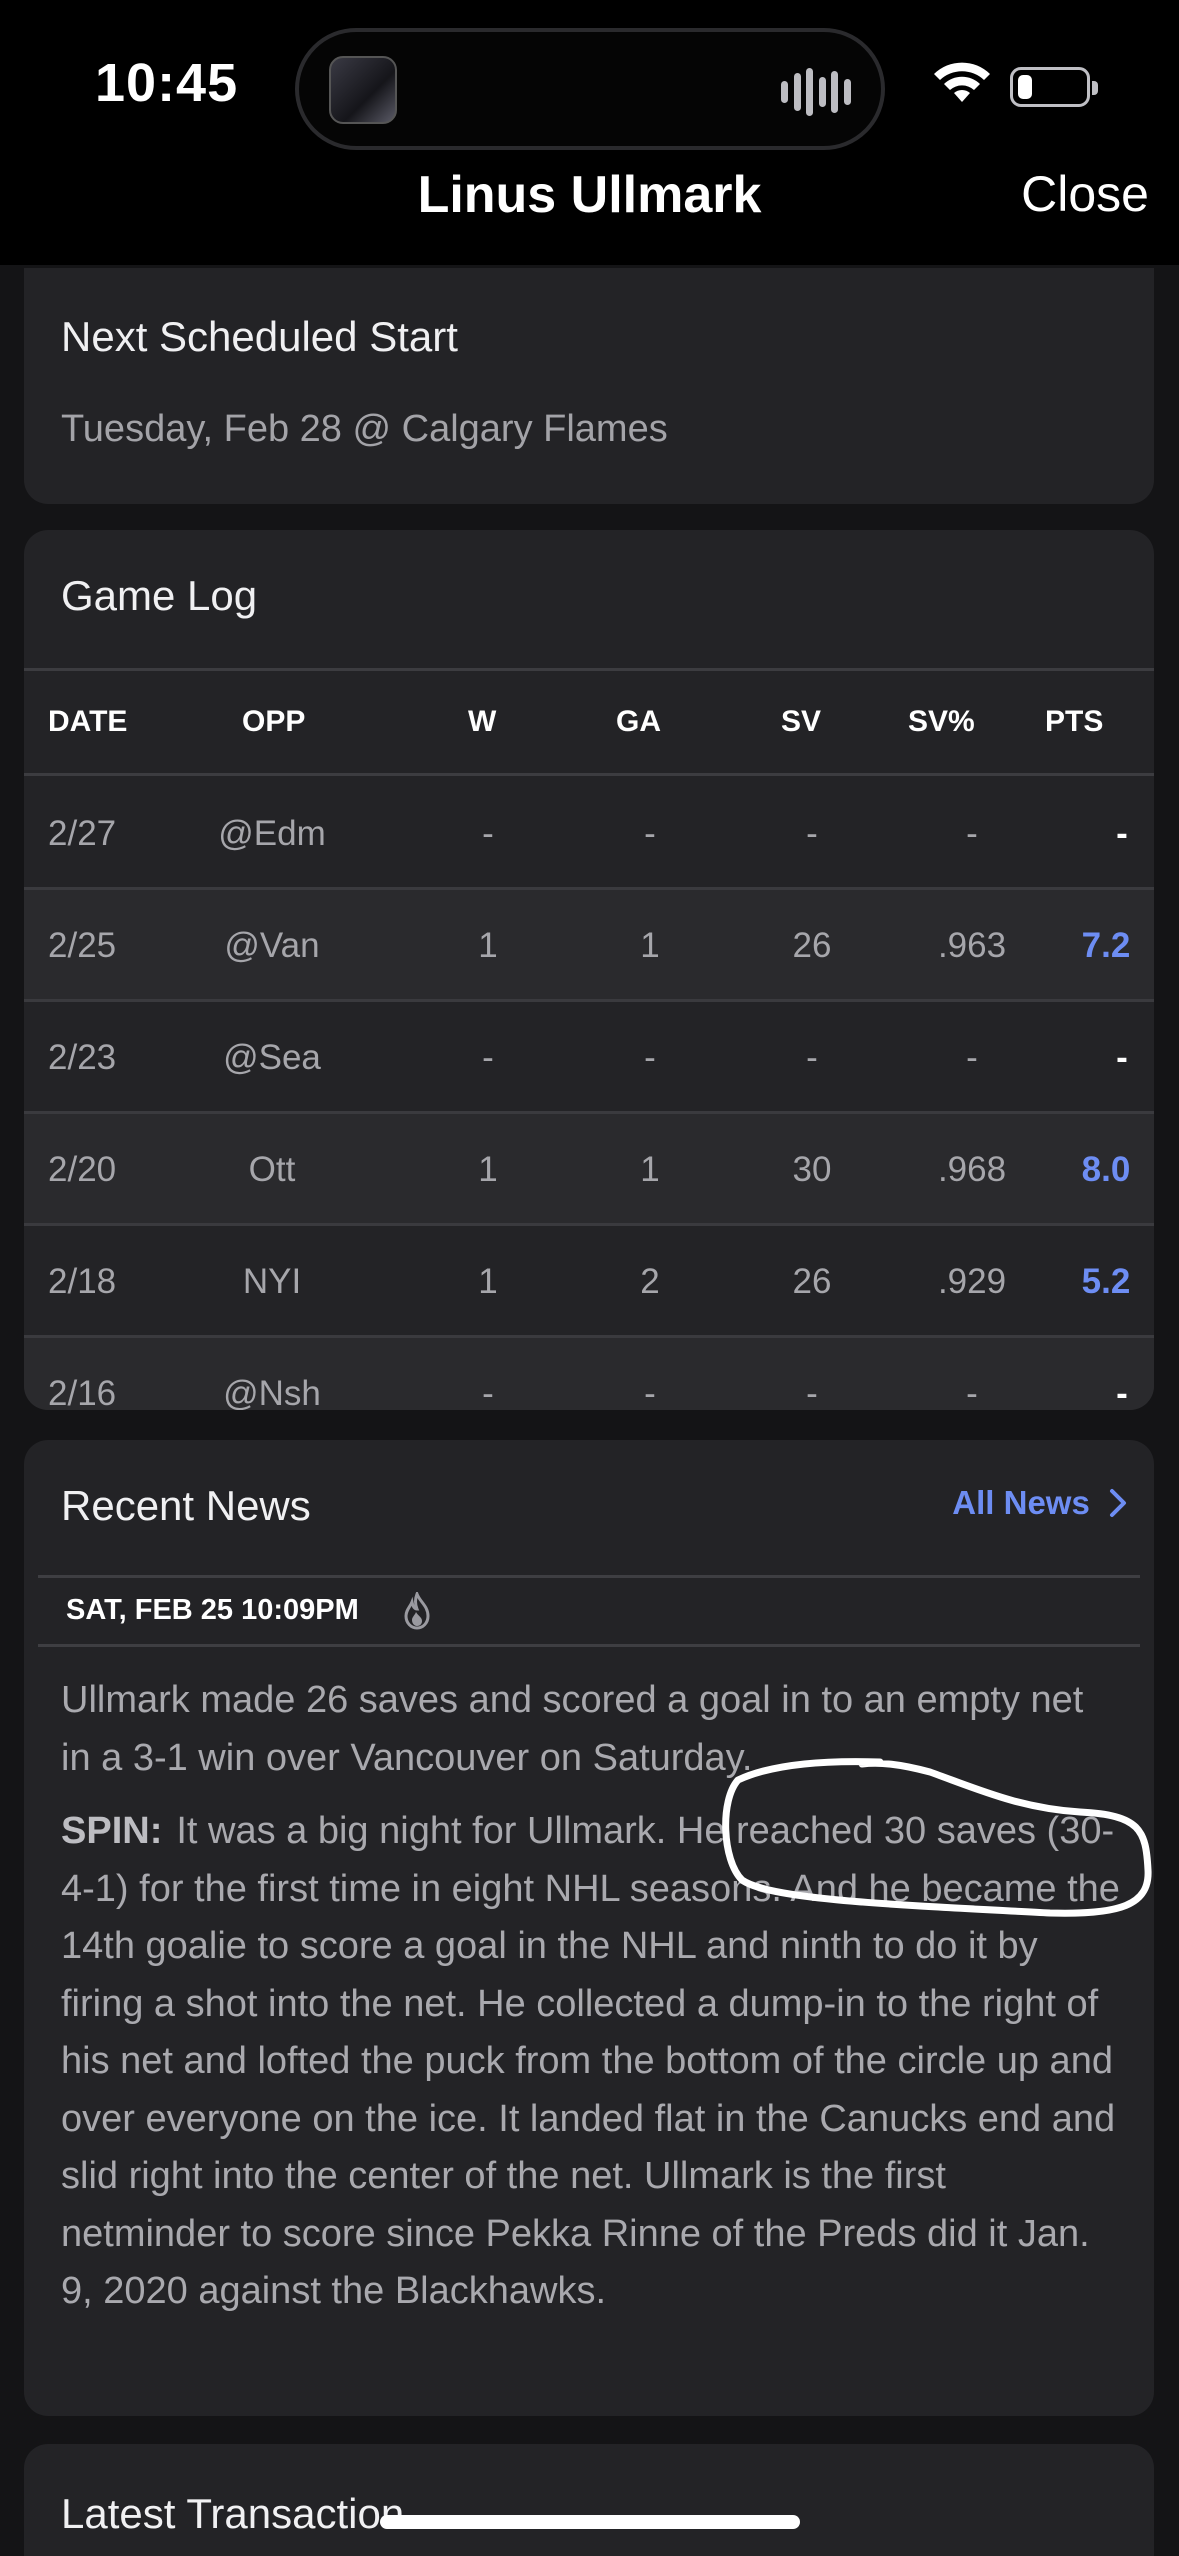  What do you see at coordinates (274, 721) in the screenshot?
I see `column-header-opp: OPP` at bounding box center [274, 721].